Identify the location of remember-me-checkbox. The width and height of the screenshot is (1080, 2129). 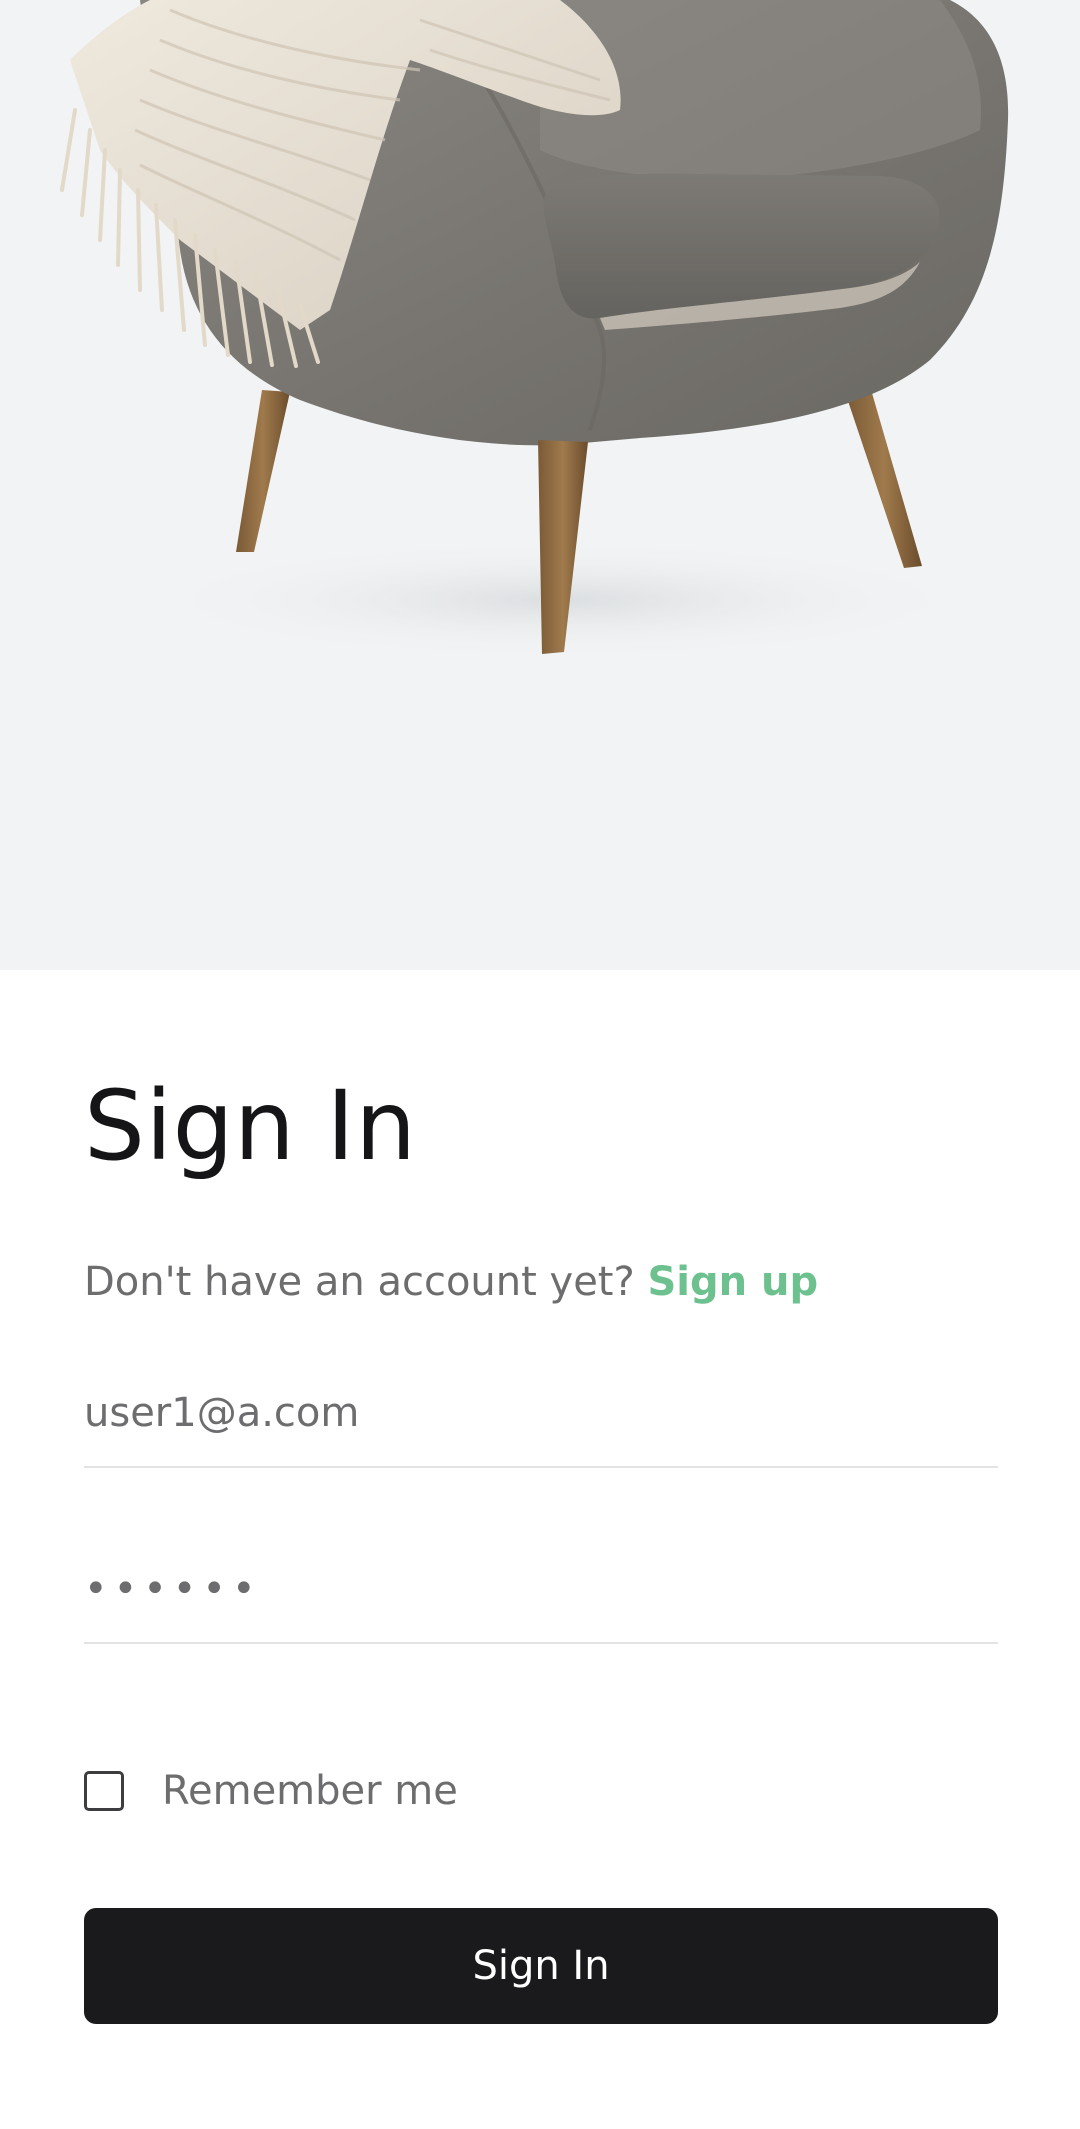
(104, 1791).